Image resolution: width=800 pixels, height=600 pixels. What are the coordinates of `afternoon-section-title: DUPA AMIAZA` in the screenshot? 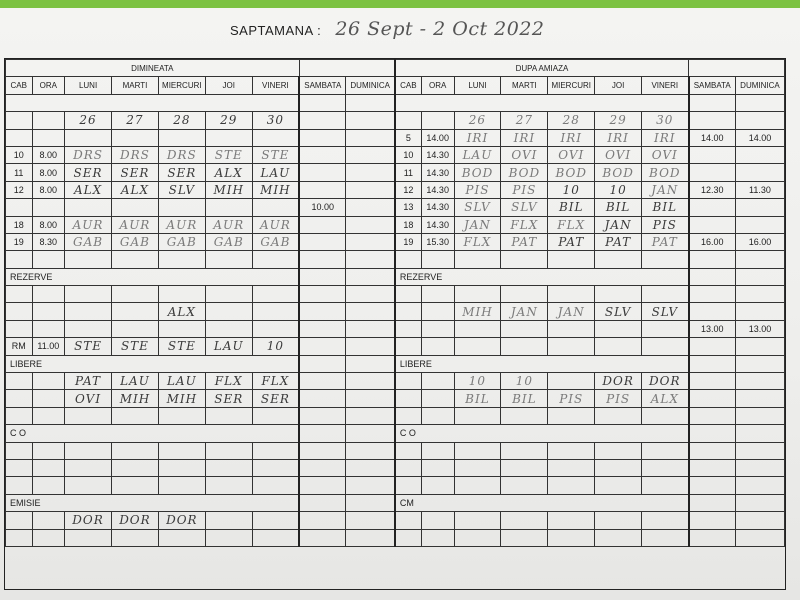 It's located at (541, 68).